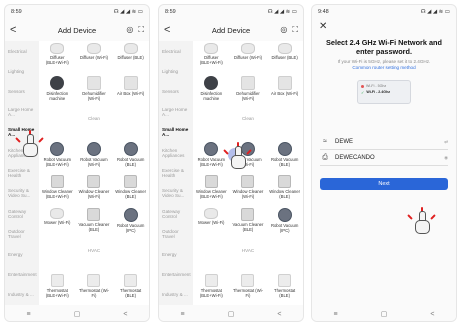 The image size is (457, 324). Describe the element at coordinates (248, 250) in the screenshot. I see `section-label: HVAC` at that location.